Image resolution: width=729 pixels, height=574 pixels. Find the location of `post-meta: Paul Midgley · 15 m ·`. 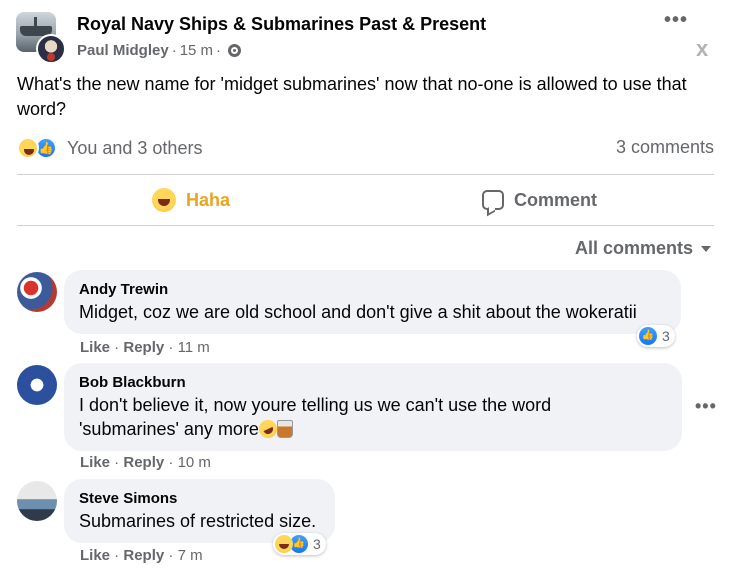

post-meta: Paul Midgley · 15 m · is located at coordinates (159, 50).